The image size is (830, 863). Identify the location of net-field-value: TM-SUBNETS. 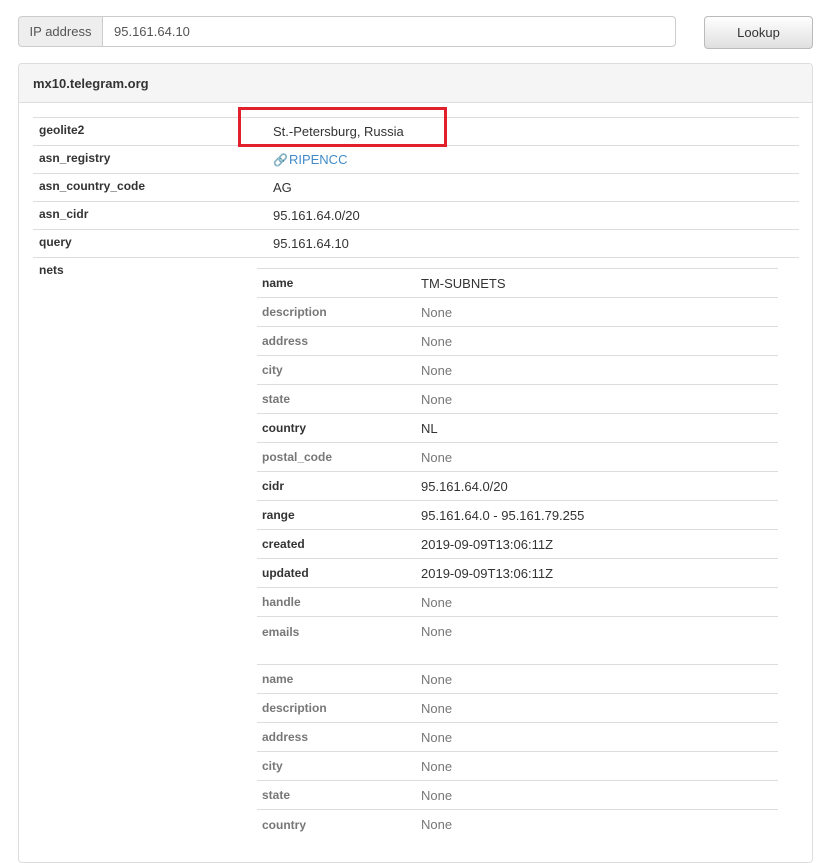
(463, 283).